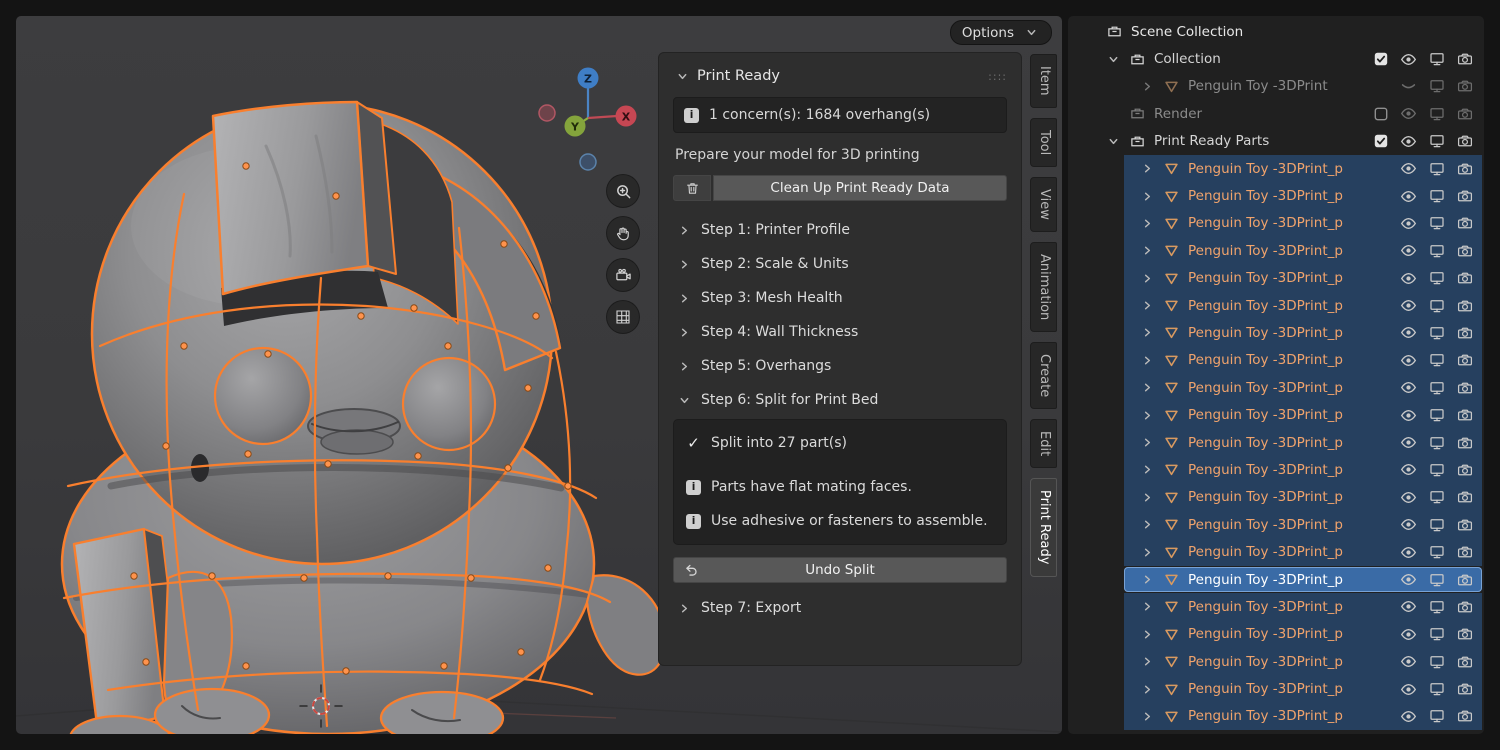 Image resolution: width=1500 pixels, height=750 pixels. I want to click on grid-toggle-button, so click(623, 317).